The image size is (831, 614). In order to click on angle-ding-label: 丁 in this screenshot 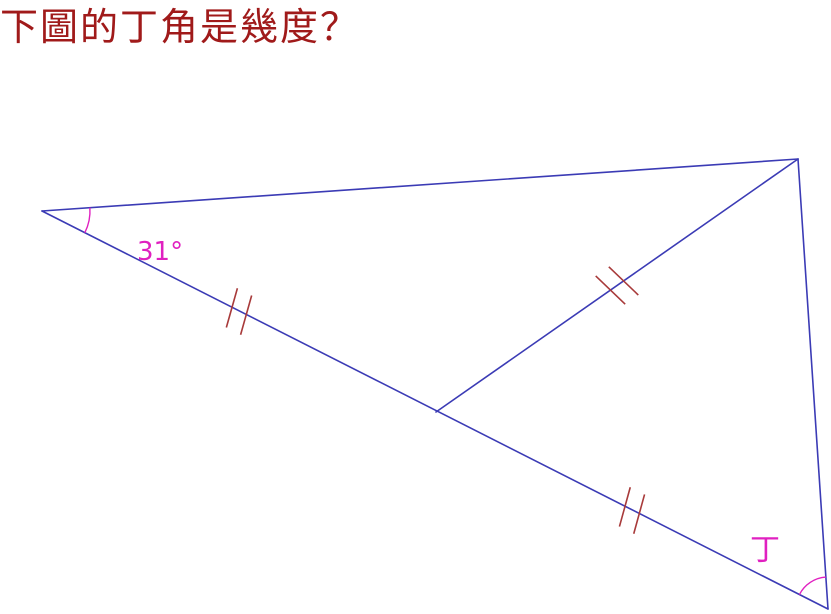, I will do `click(765, 550)`.